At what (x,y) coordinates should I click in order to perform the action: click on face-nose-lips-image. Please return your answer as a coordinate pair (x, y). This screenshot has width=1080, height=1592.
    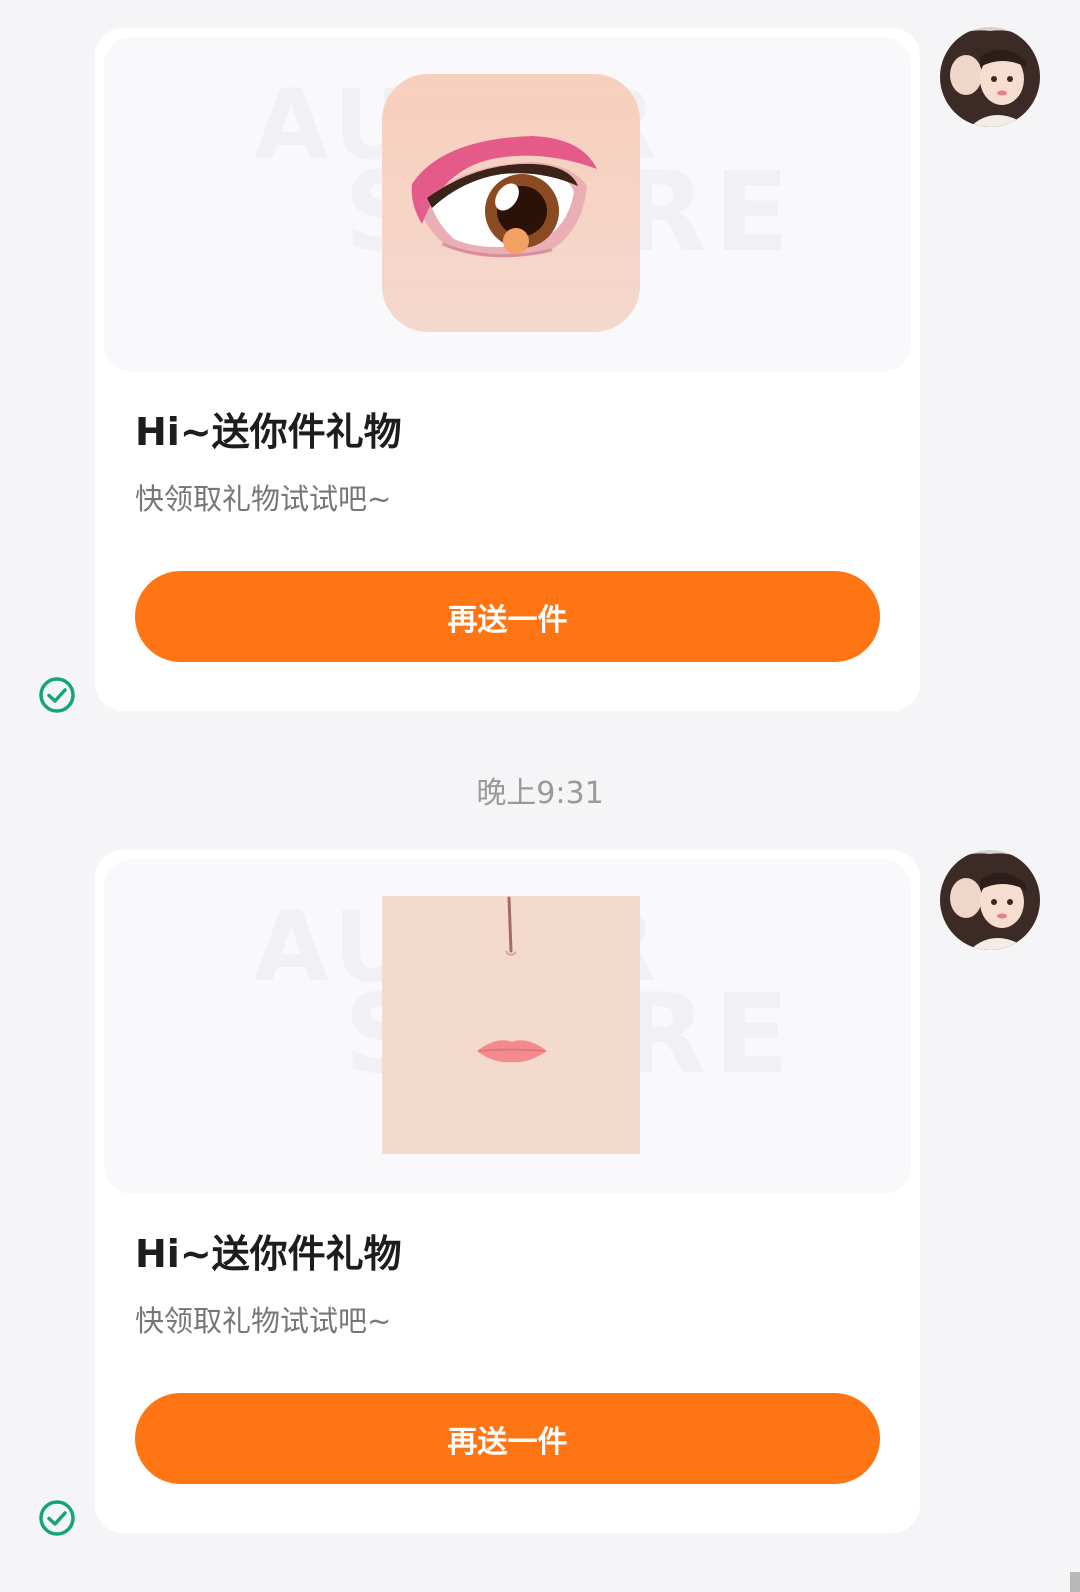
    Looking at the image, I should click on (511, 1025).